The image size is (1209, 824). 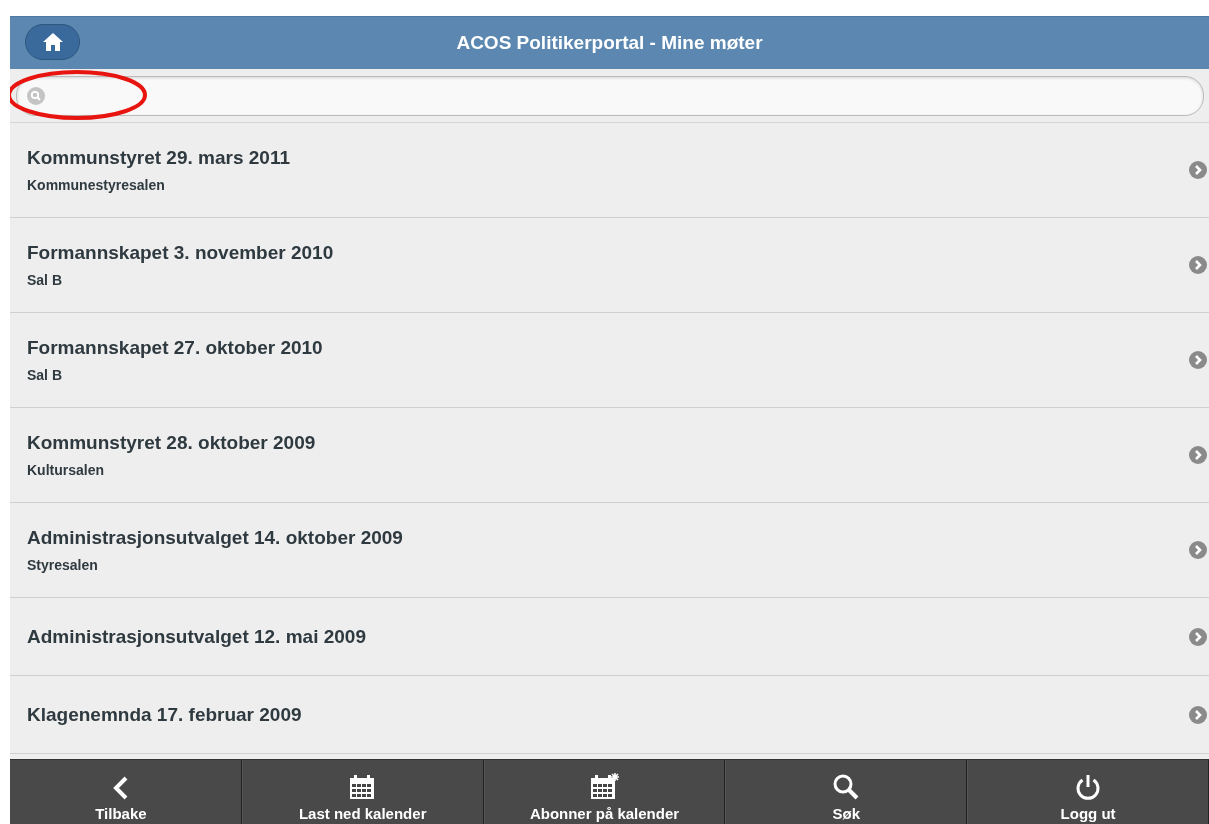 What do you see at coordinates (609, 170) in the screenshot?
I see `meeting-item: Kommunstyret 29. mars 2011 Kommunestyresalen` at bounding box center [609, 170].